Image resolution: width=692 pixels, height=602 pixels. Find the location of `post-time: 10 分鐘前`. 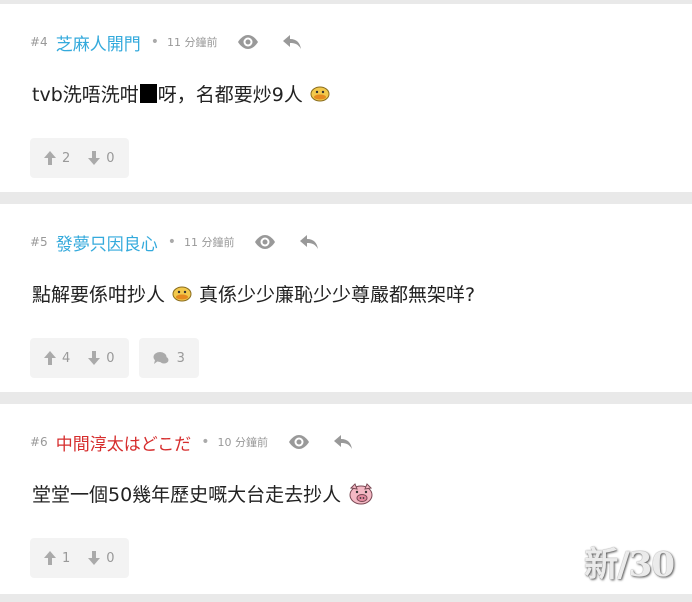

post-time: 10 分鐘前 is located at coordinates (242, 442).